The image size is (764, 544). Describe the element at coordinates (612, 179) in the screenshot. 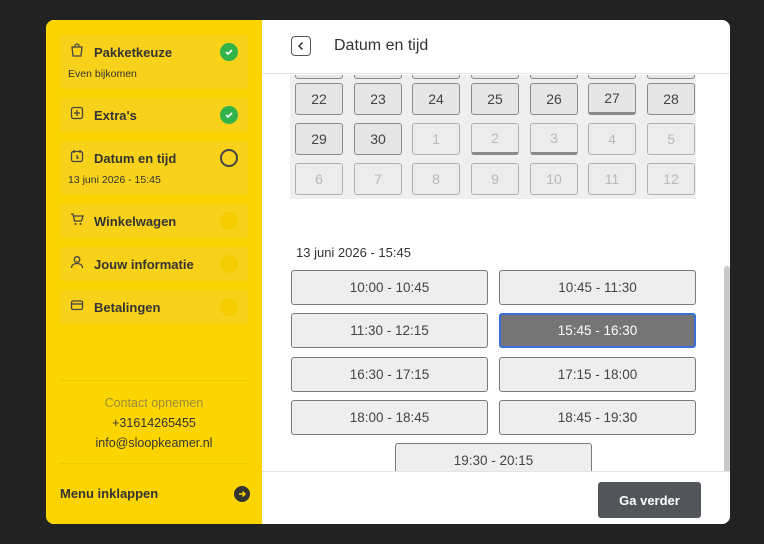

I see `calendar-day: 11` at that location.